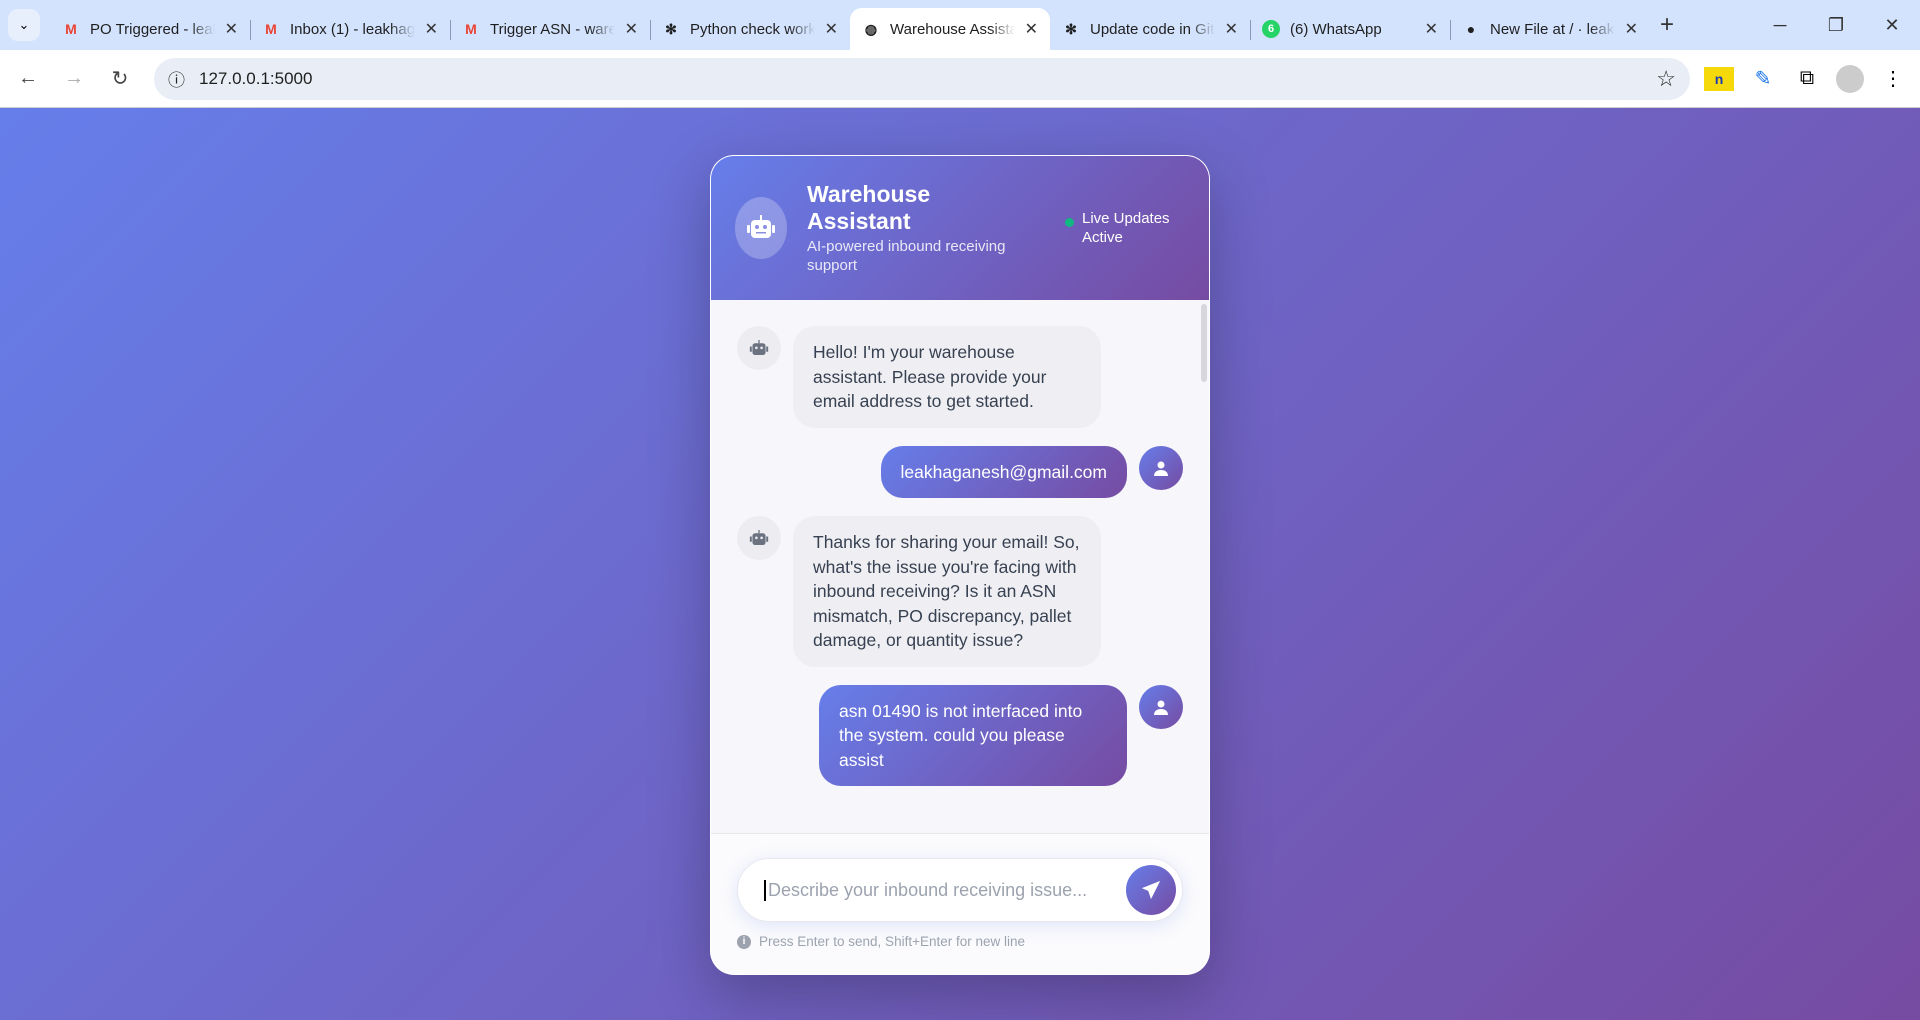  I want to click on menu-kebab-icon: ⋮, so click(1893, 78).